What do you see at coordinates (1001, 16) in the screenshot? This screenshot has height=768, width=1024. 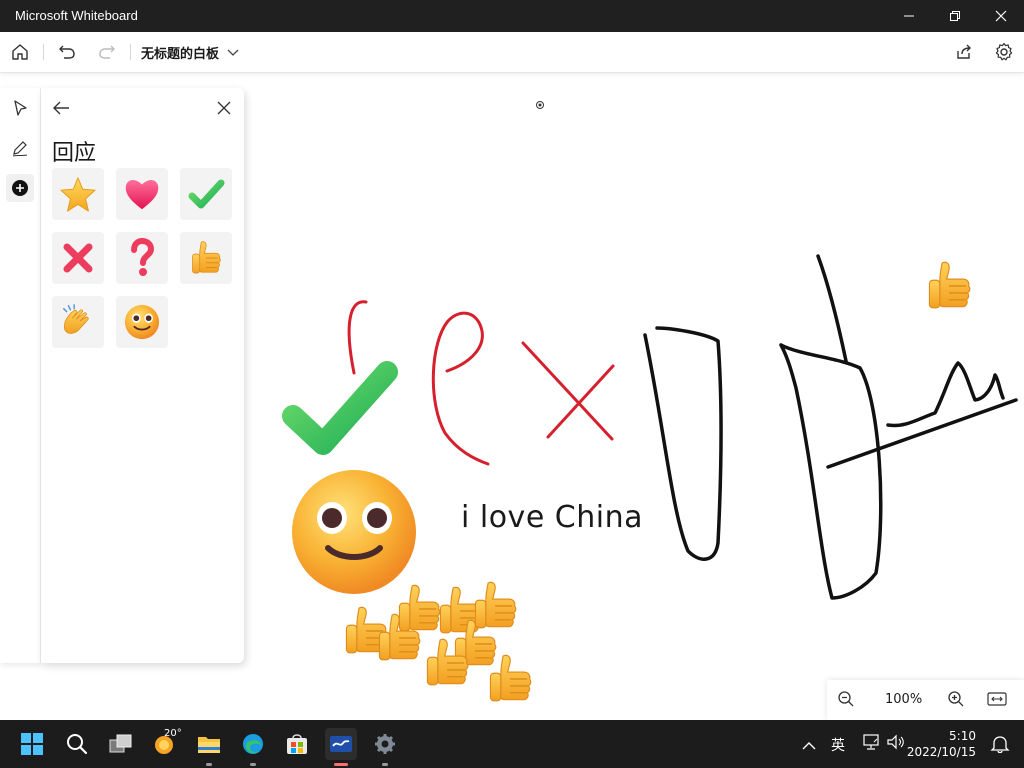 I see `close-button` at bounding box center [1001, 16].